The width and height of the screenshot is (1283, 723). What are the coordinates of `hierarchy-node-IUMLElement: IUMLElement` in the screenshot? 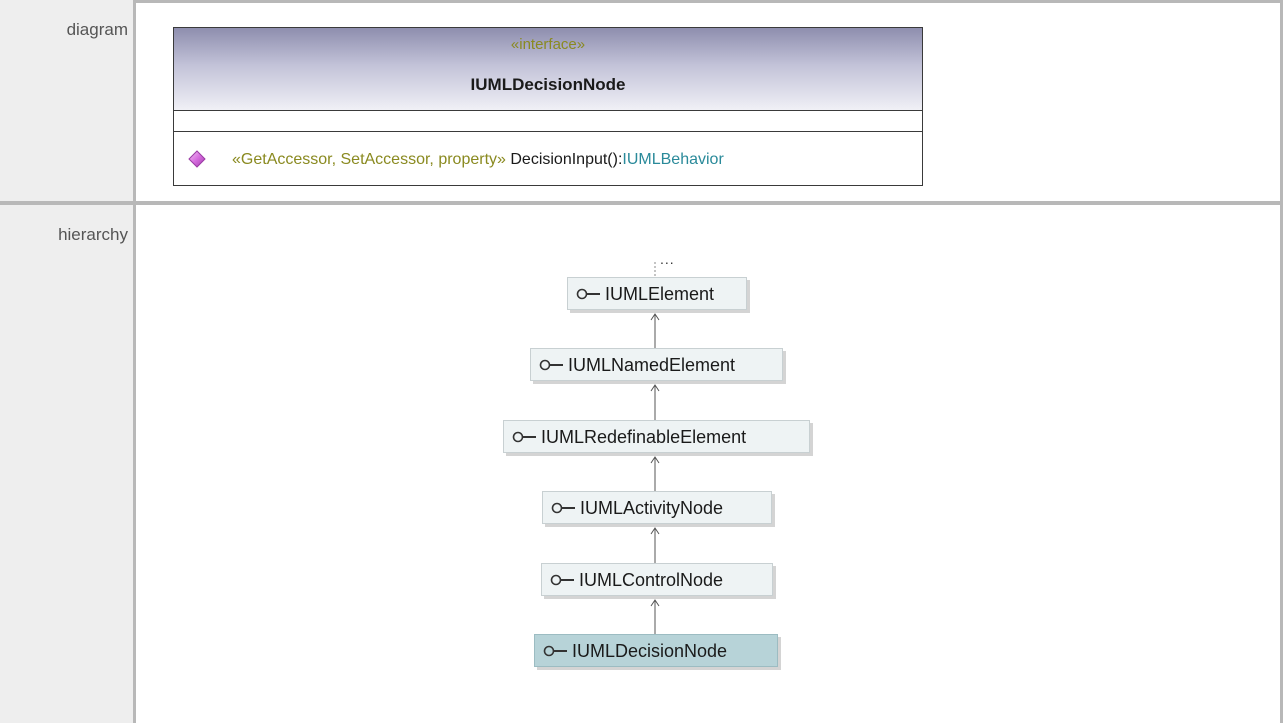 It's located at (657, 293).